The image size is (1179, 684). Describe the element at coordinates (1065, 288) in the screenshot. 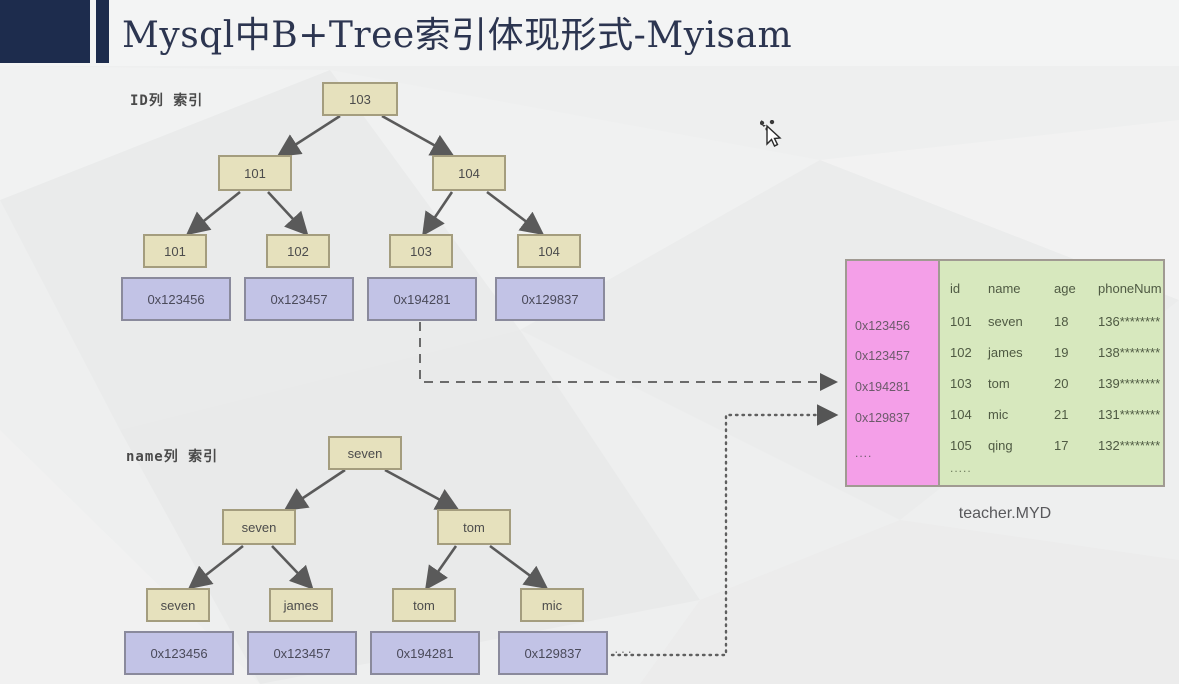

I see `myd-col-header-age: age` at that location.